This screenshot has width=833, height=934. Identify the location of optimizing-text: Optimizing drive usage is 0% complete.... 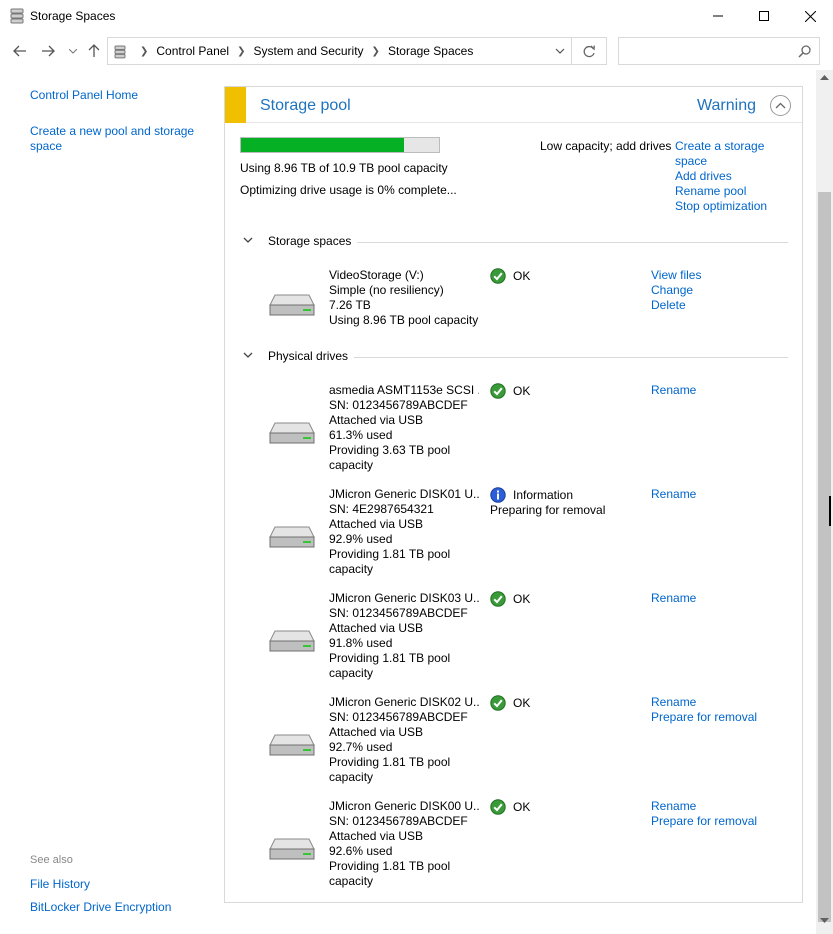
(348, 190).